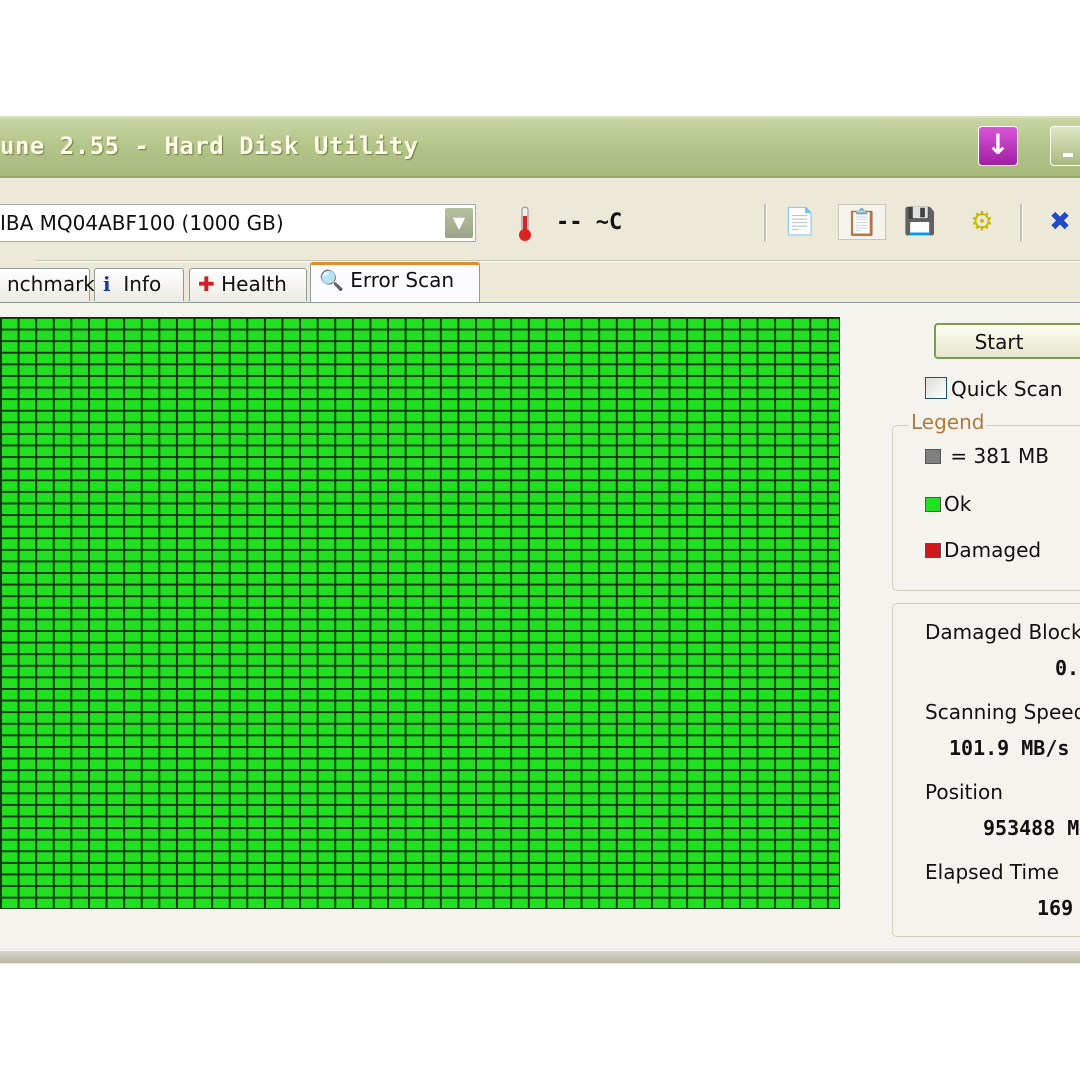 This screenshot has width=1080, height=1080. Describe the element at coordinates (933, 550) in the screenshot. I see `red-swatch-icon` at that location.